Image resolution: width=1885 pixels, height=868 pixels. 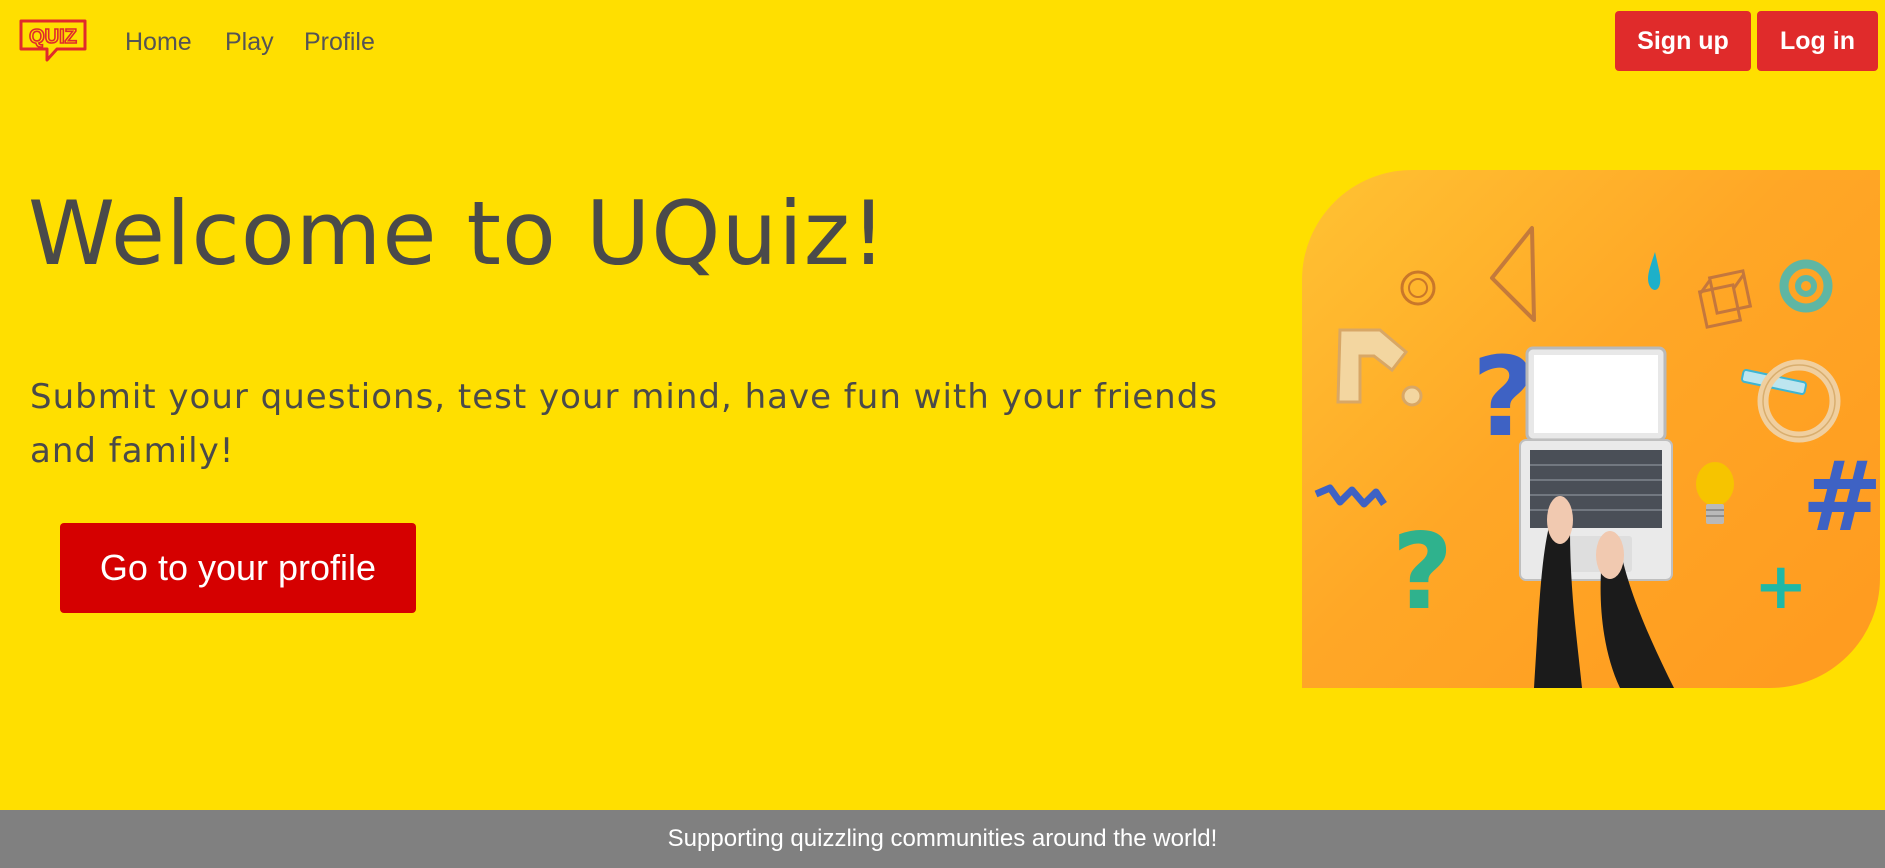 I want to click on navbar: QUIZ Home Play Profile Sign up Log in, so click(x=942, y=42).